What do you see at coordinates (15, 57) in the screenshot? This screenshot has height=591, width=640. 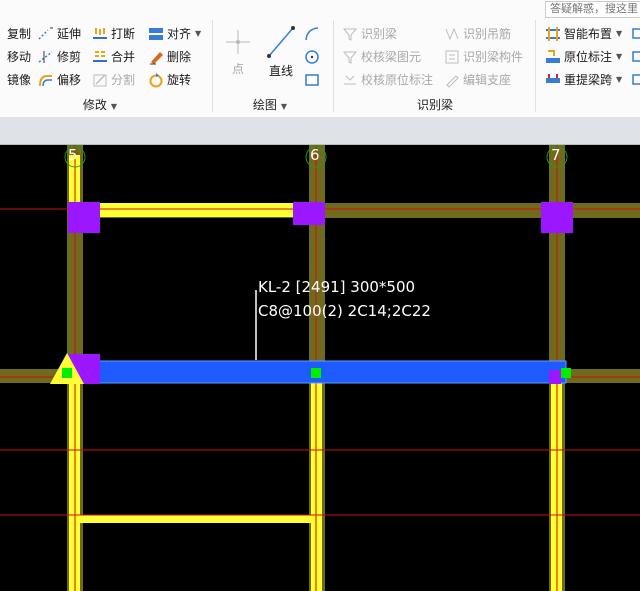 I see `move-button: 移动` at bounding box center [15, 57].